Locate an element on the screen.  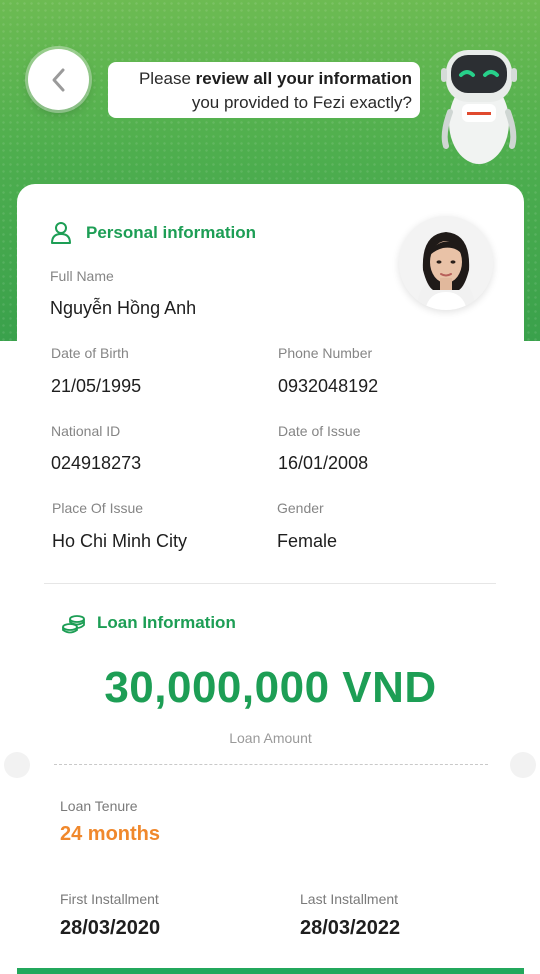
full-name-value: Nguyễn Hồng Anh is located at coordinates (123, 308).